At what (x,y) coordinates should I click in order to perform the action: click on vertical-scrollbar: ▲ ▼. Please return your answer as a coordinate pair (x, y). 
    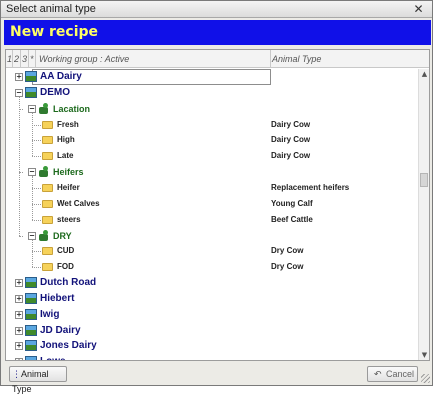
    Looking at the image, I should click on (423, 214).